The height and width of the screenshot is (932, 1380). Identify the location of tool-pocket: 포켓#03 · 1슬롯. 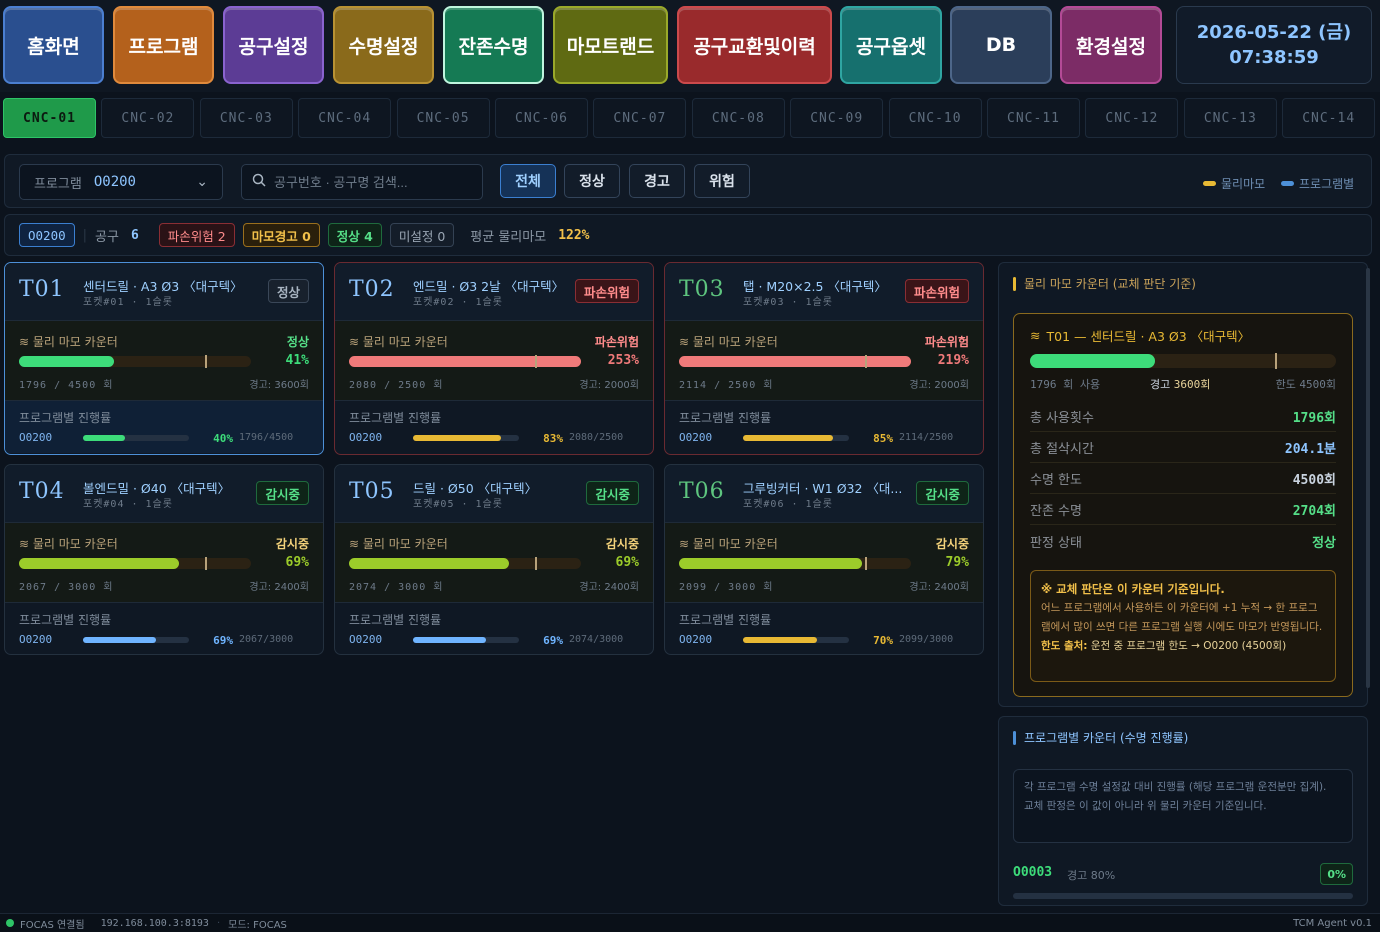
(788, 302).